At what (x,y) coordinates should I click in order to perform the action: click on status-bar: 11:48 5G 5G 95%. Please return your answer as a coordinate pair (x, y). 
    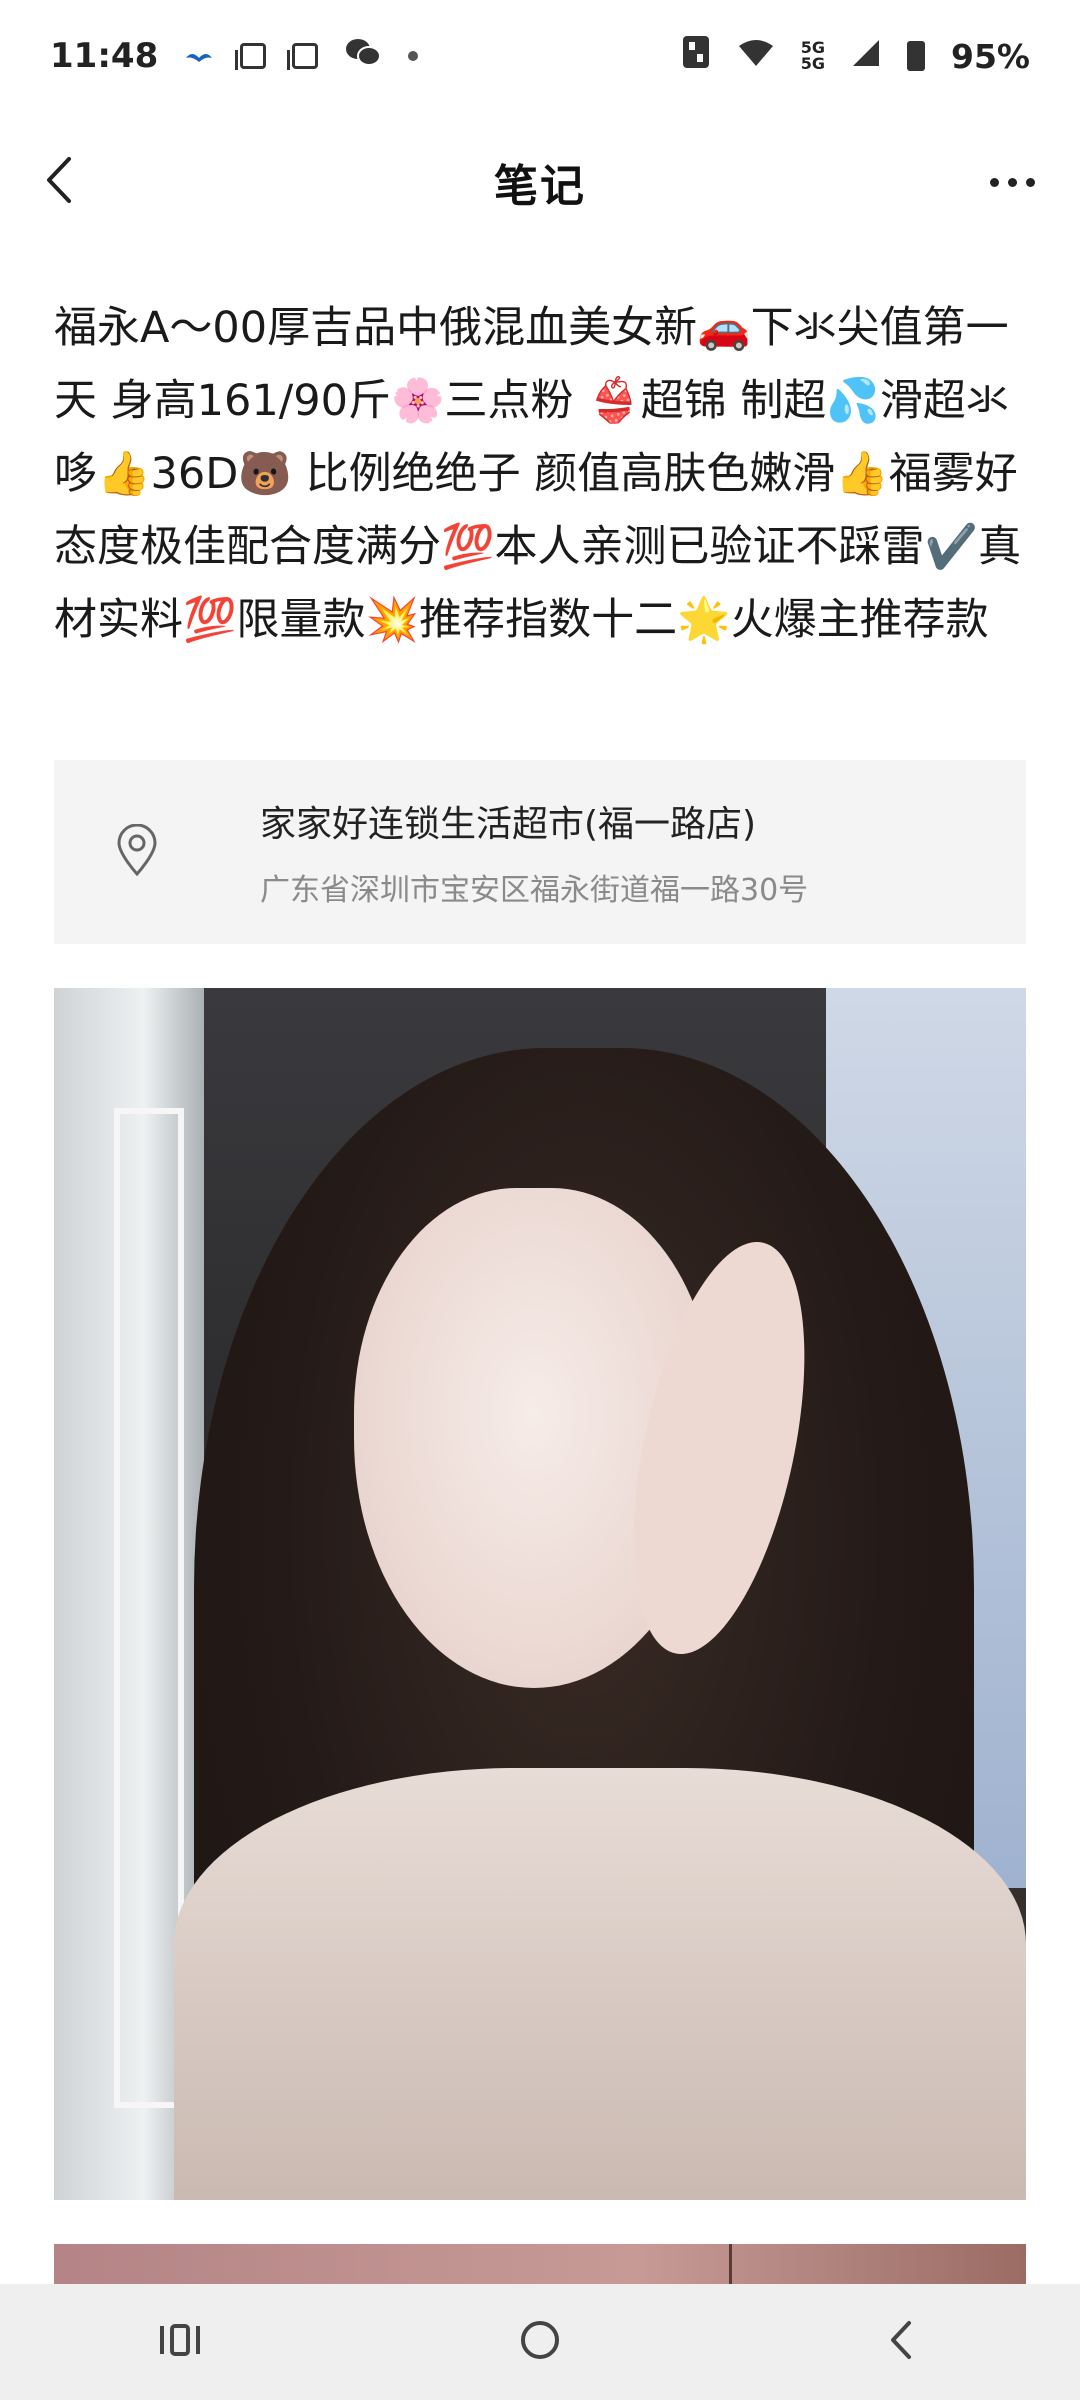
    Looking at the image, I should click on (540, 56).